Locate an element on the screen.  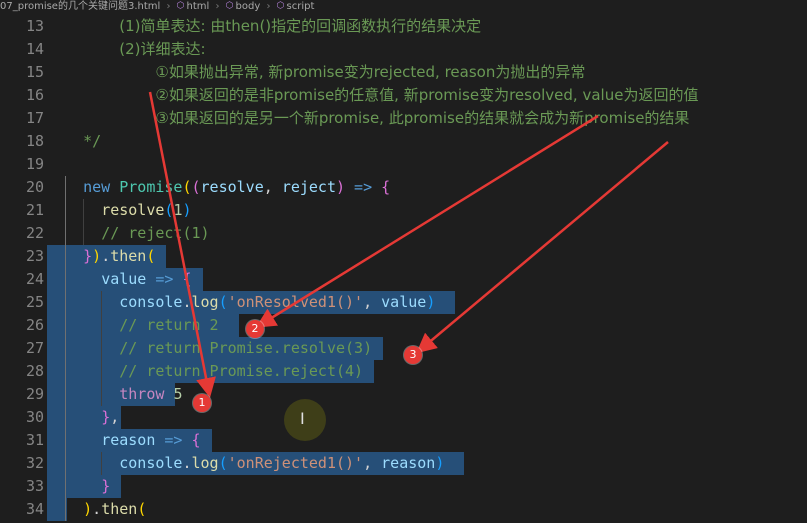
annotation-badge-3: 3 is located at coordinates (413, 355).